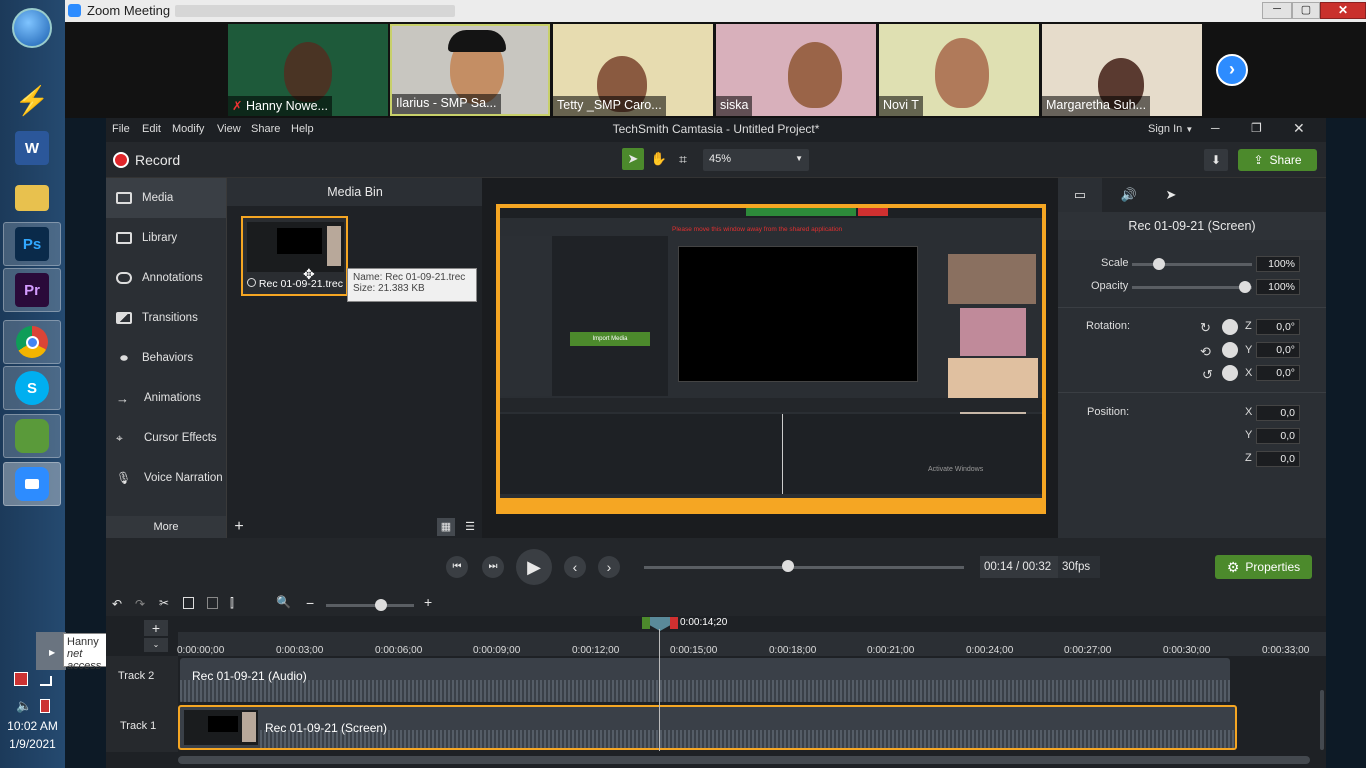 The image size is (1366, 768). I want to click on position-y-input: 0,0, so click(1278, 436).